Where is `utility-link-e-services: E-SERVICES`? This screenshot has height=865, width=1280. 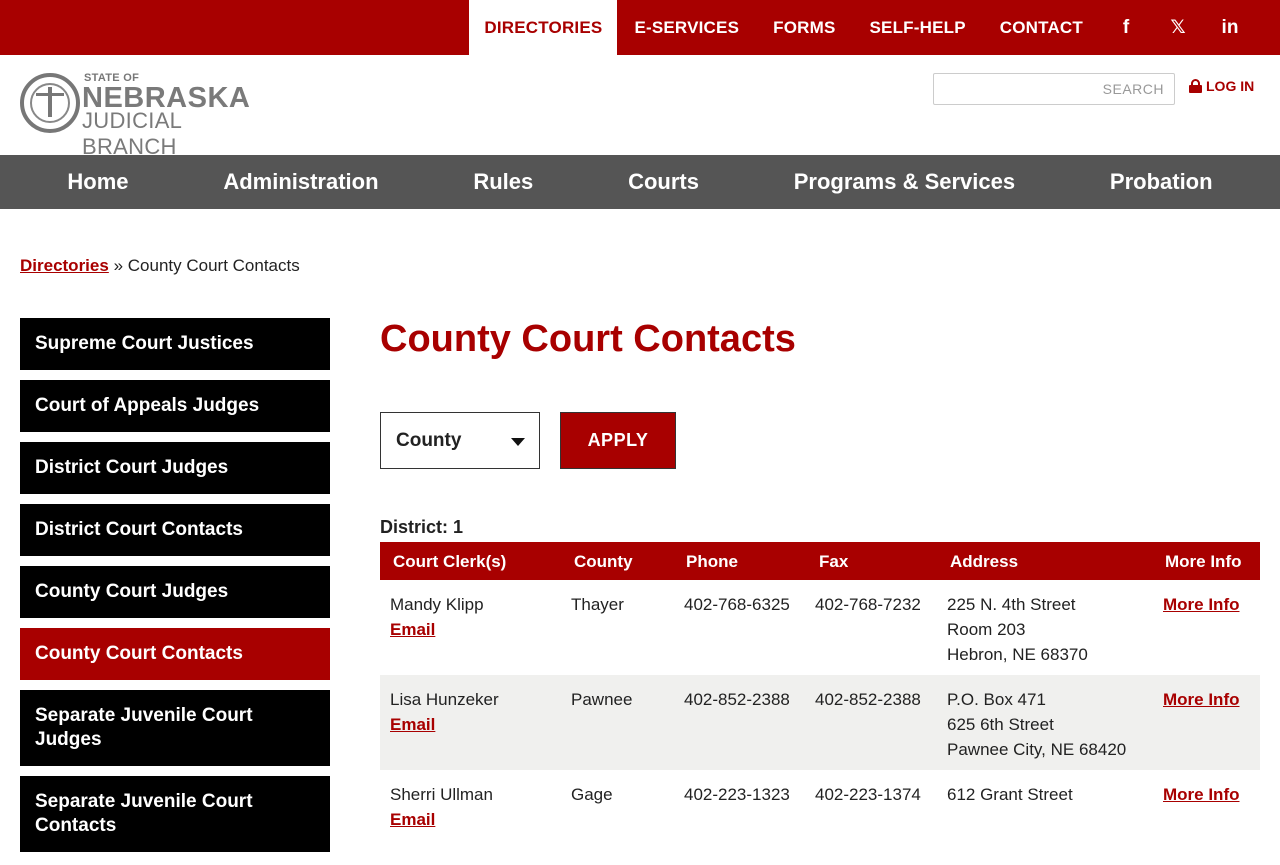
utility-link-e-services: E-SERVICES is located at coordinates (686, 27).